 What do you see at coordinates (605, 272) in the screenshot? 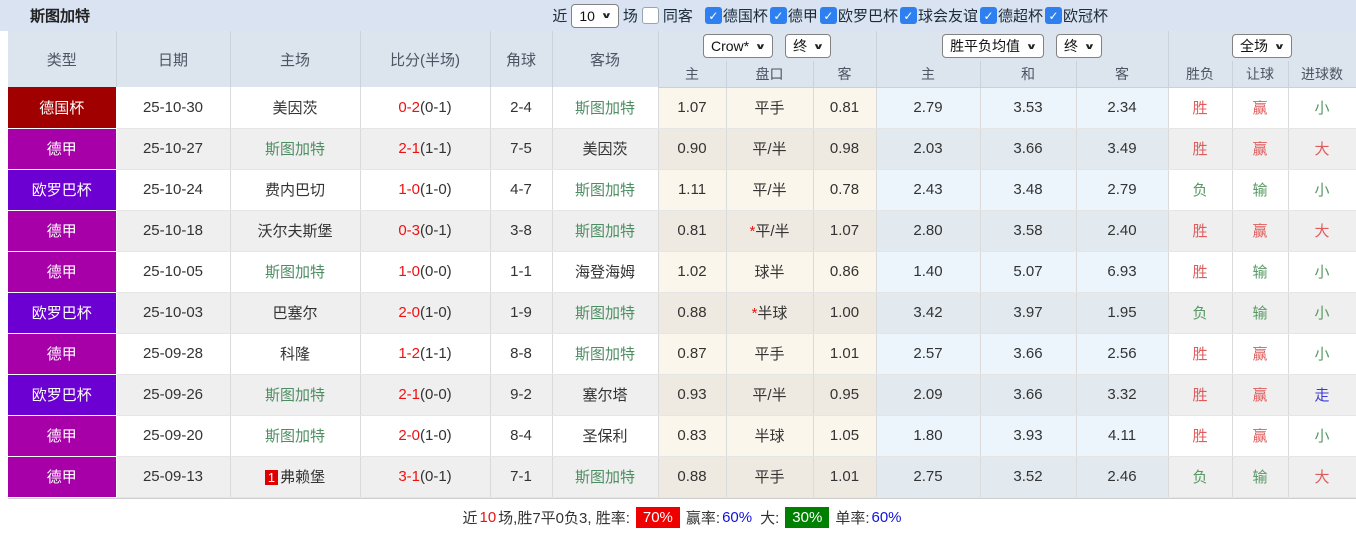
I see `away-team: 海登海姆` at bounding box center [605, 272].